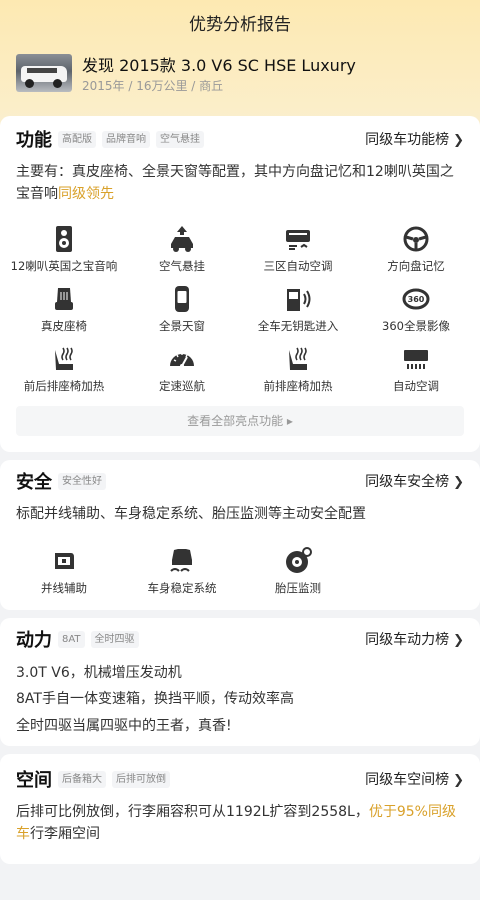  I want to click on space-tags: 后备箱大 后排可放倒, so click(114, 779).